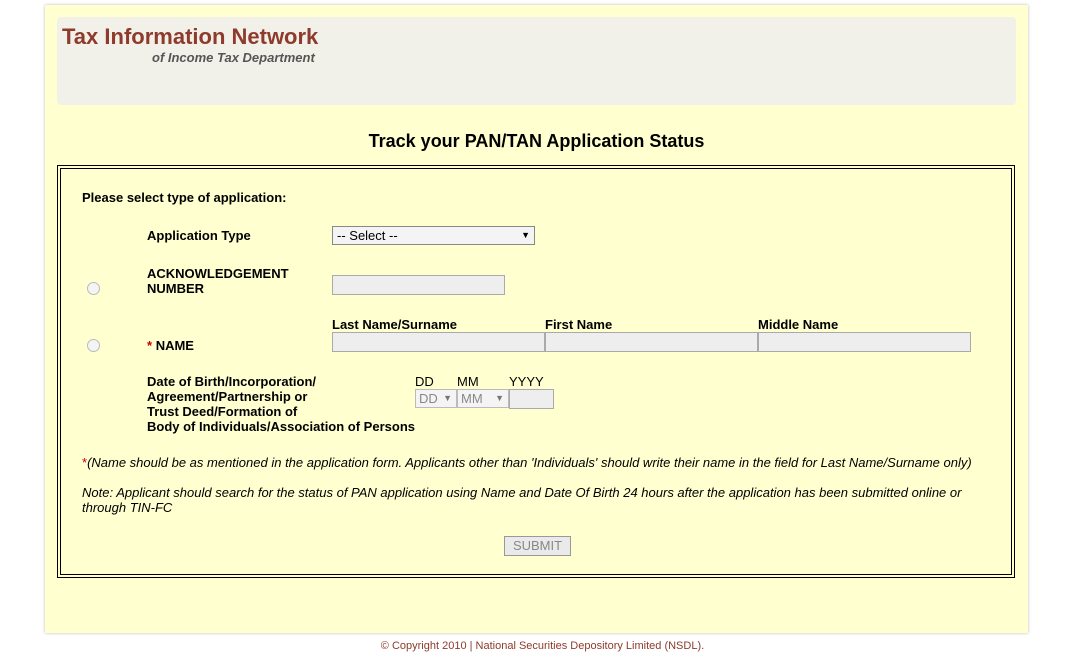 Image resolution: width=1085 pixels, height=662 pixels. Describe the element at coordinates (227, 396) in the screenshot. I see `dob-label-line: Agreement/Partnership or` at that location.